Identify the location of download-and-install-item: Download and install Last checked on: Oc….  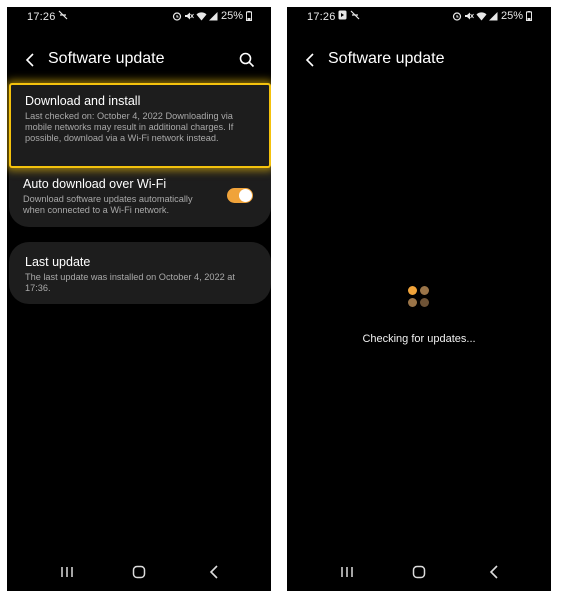
(140, 125).